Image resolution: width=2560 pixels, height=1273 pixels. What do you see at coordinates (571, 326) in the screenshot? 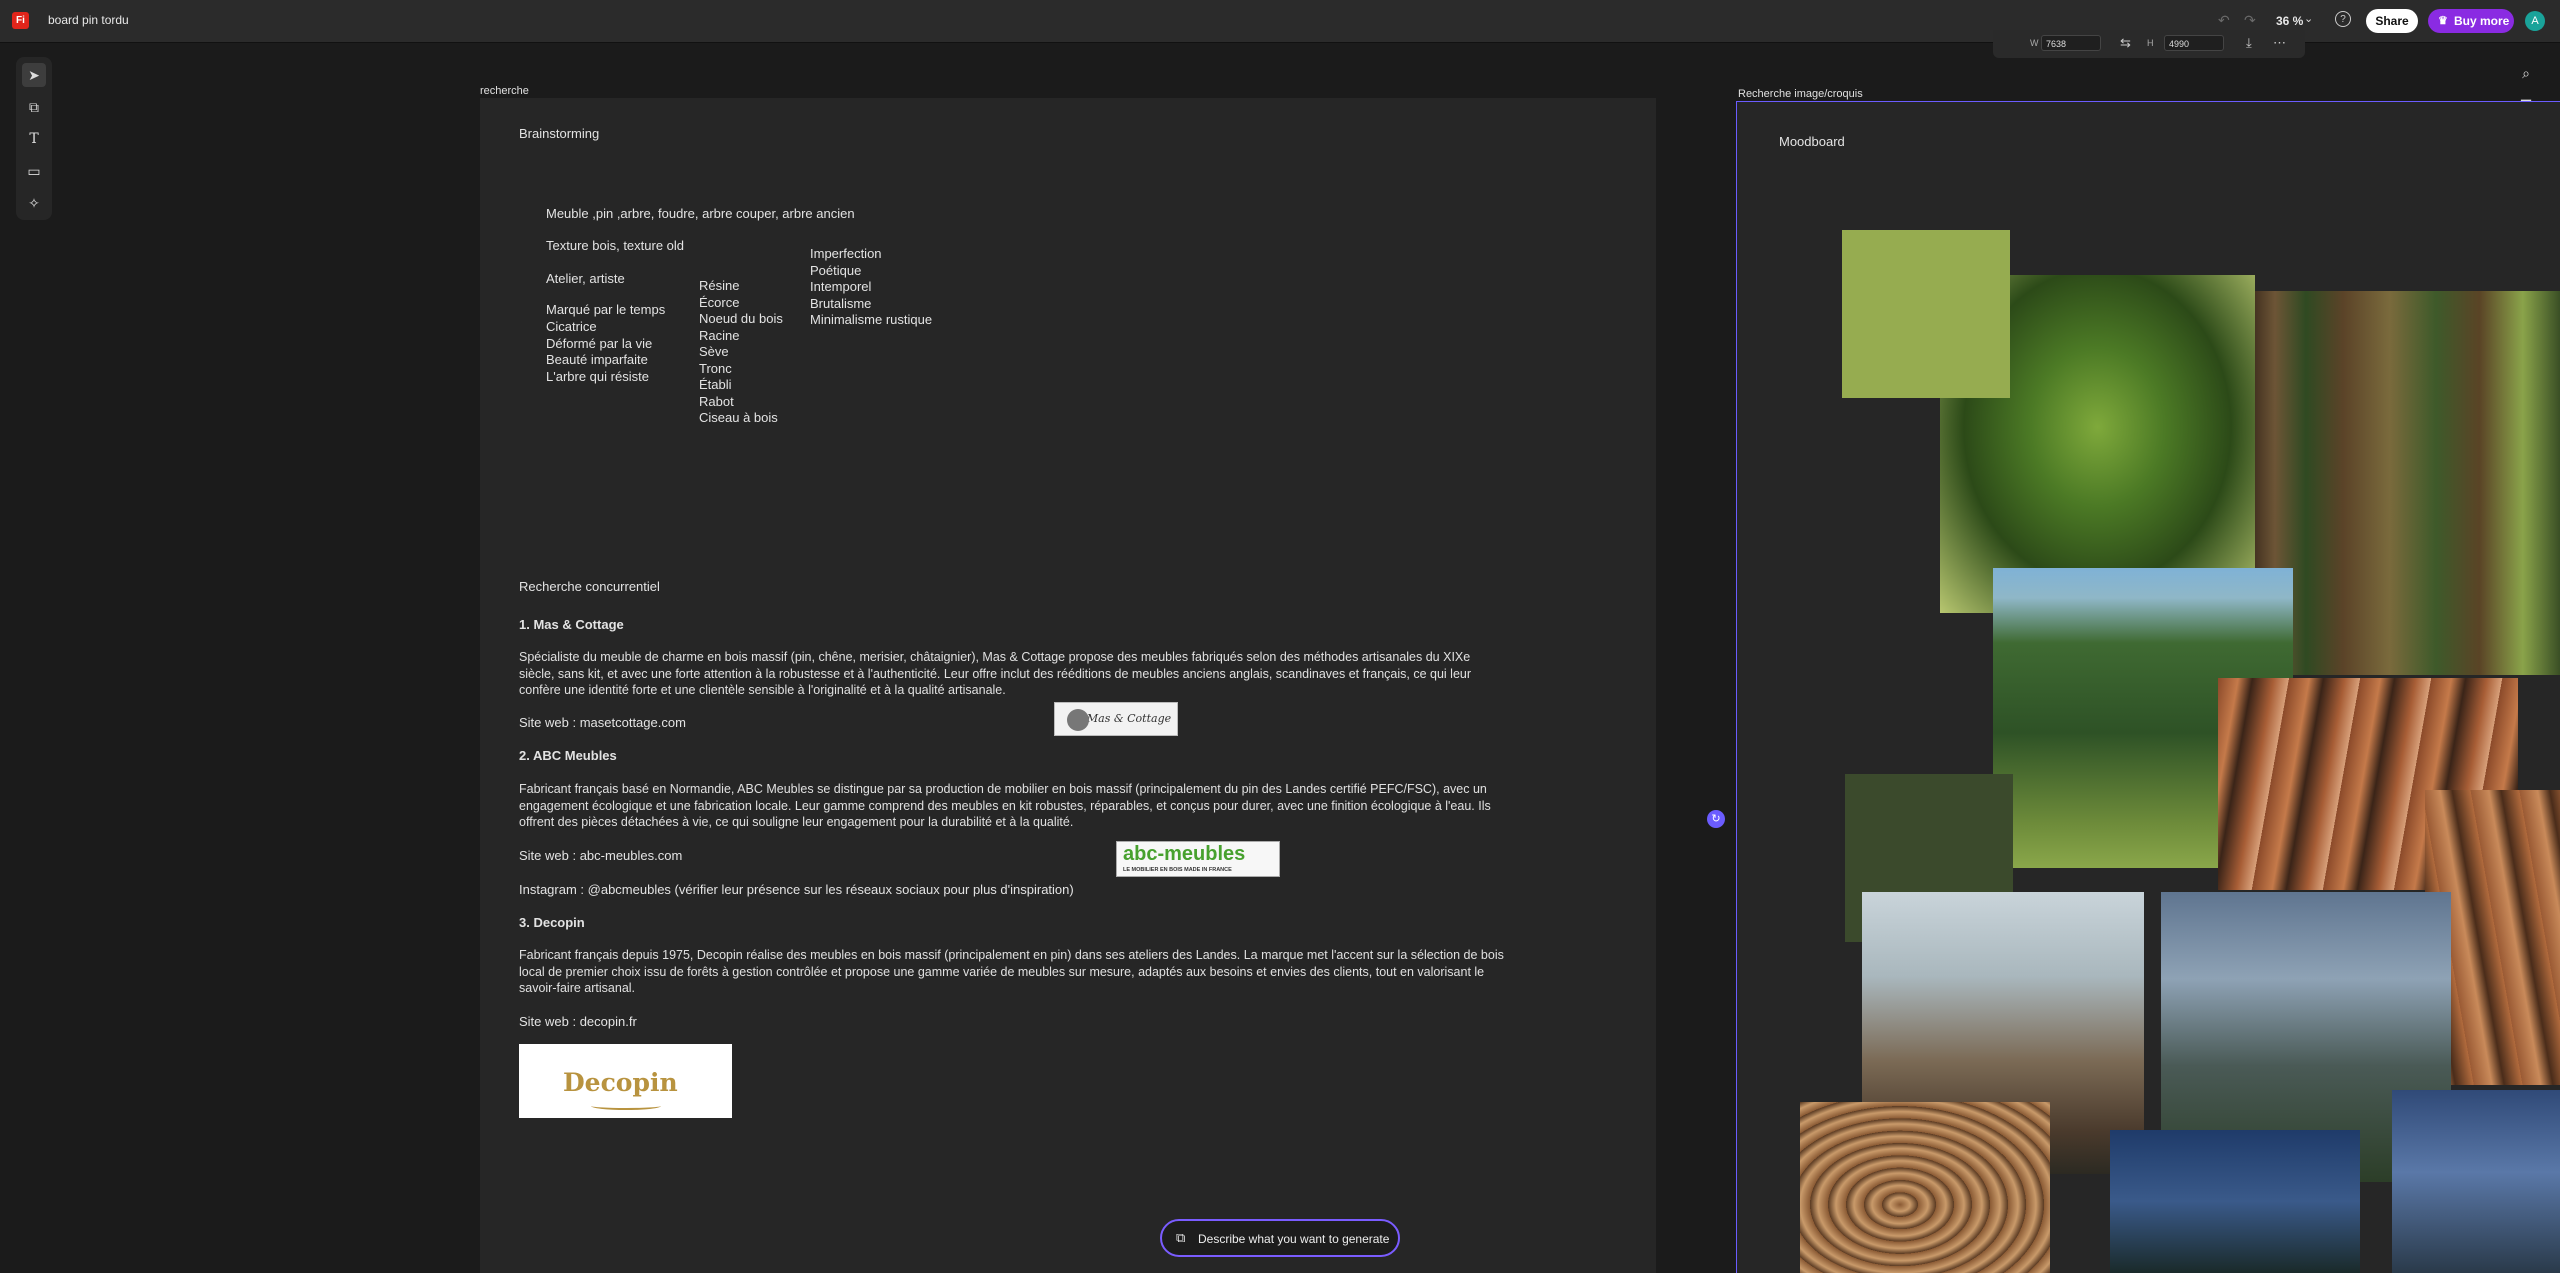
I see `keyword: Cicatrice` at bounding box center [571, 326].